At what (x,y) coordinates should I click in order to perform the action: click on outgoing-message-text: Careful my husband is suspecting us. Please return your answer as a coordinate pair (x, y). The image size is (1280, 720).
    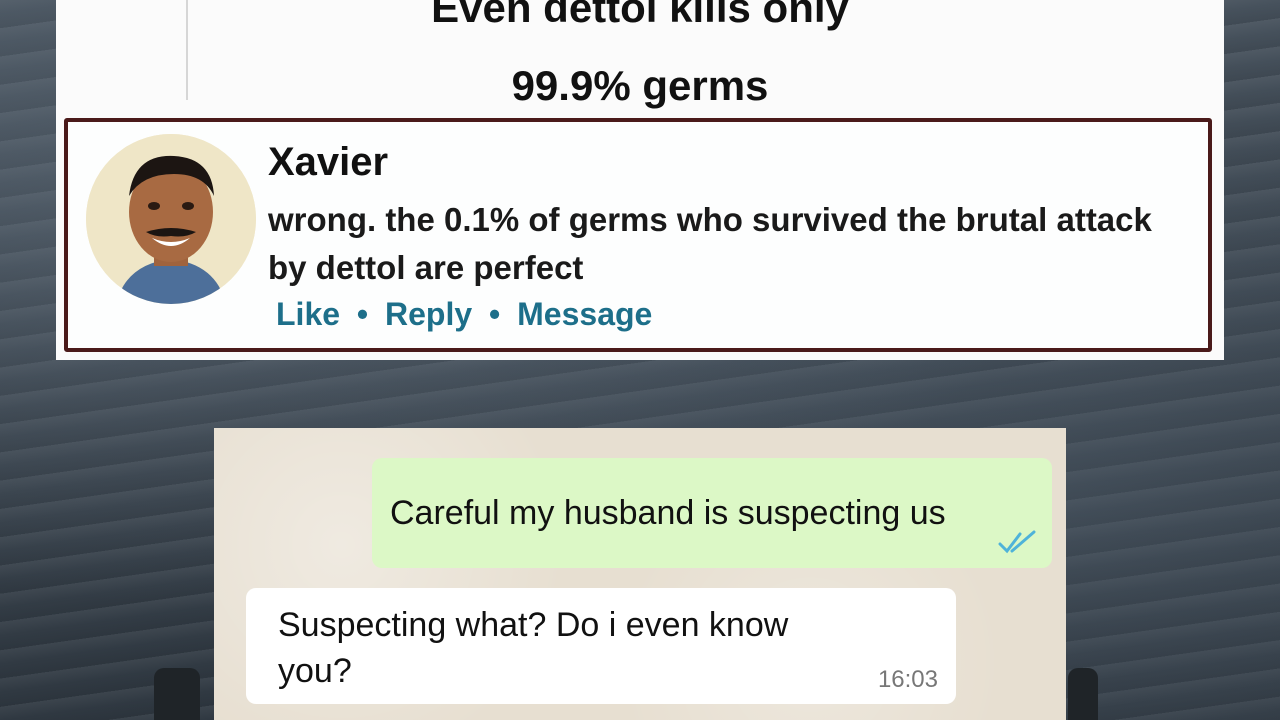
    Looking at the image, I should click on (668, 513).